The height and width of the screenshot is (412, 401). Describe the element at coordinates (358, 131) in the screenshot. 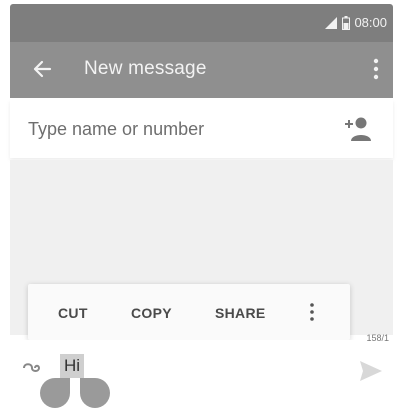

I see `add-contact-icon` at that location.